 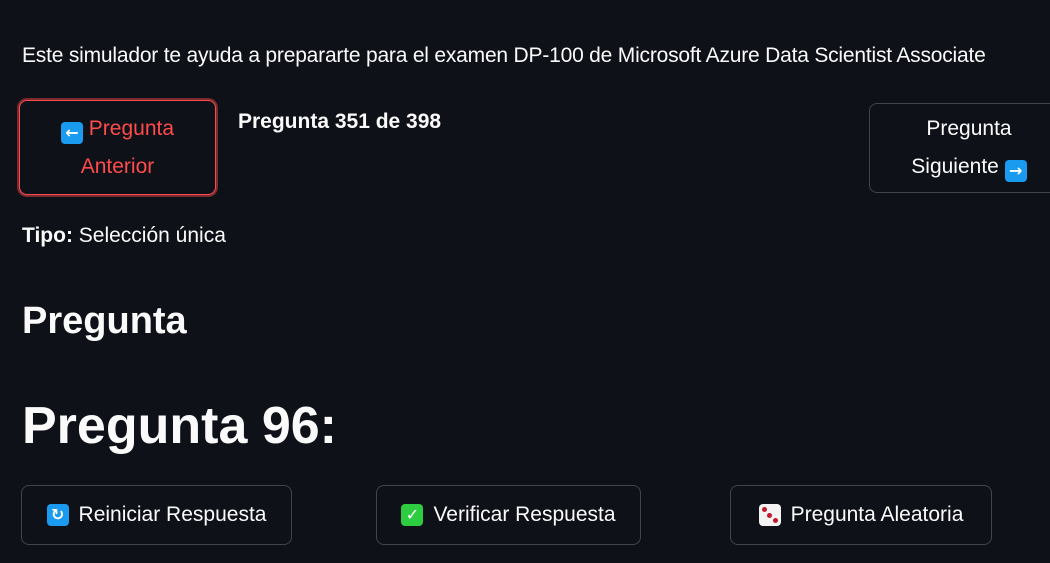 I want to click on right-arrow-icon: →, so click(x=1015, y=171).